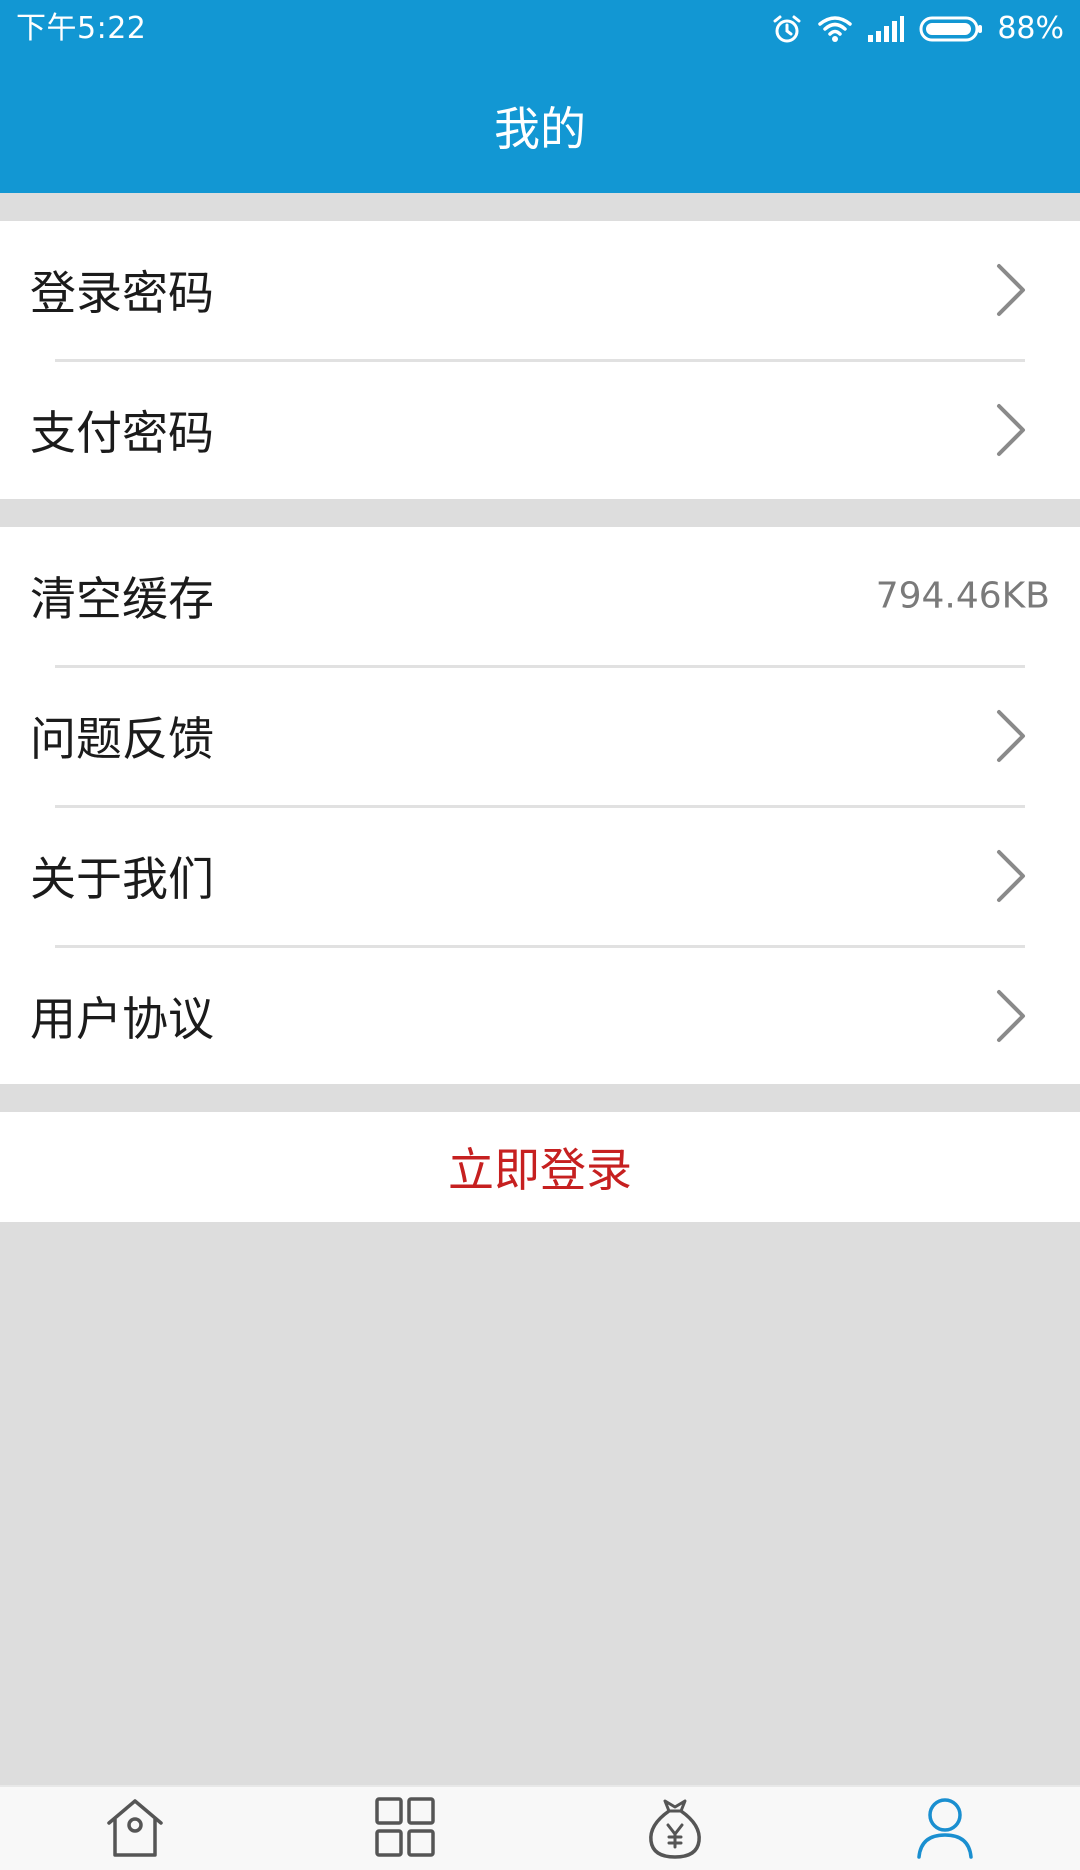  I want to click on alarm-icon, so click(787, 29).